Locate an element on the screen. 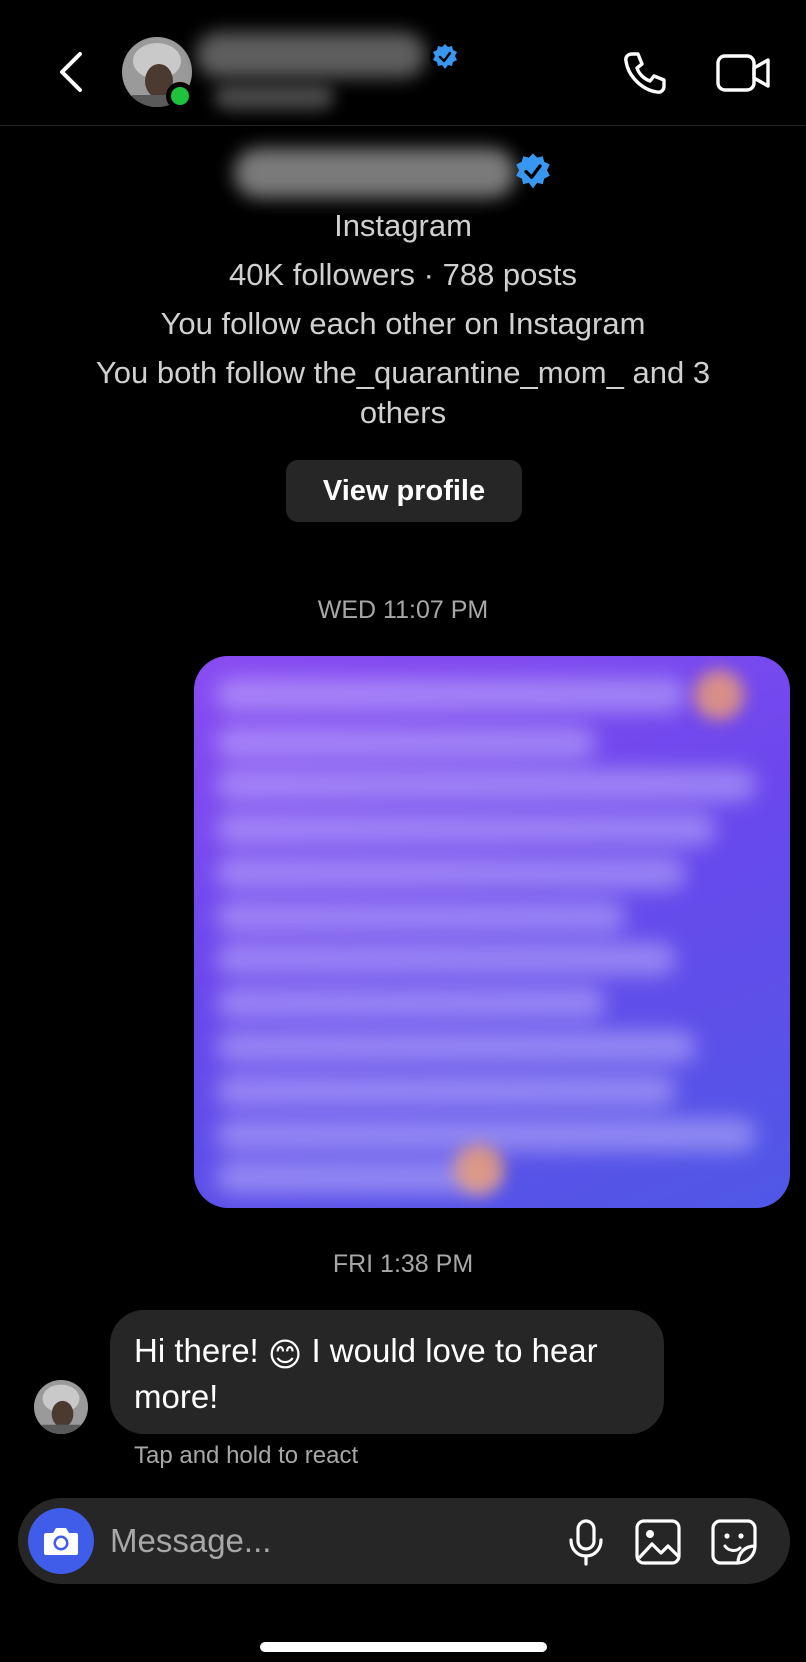 This screenshot has height=1662, width=806. sender-avatar is located at coordinates (61, 1407).